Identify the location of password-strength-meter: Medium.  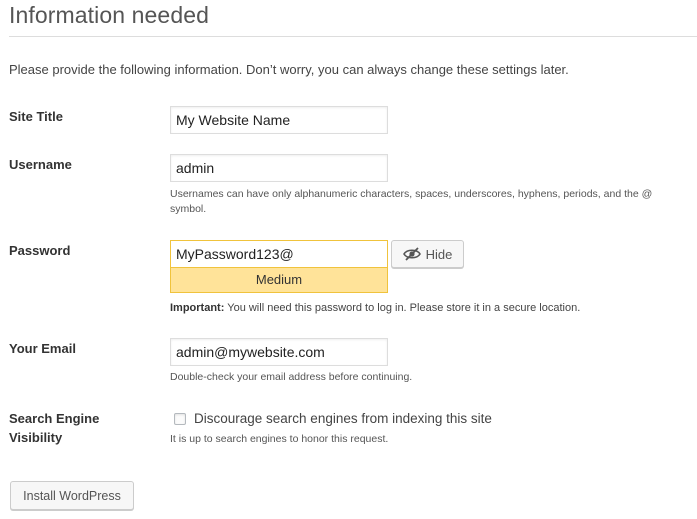
(279, 279).